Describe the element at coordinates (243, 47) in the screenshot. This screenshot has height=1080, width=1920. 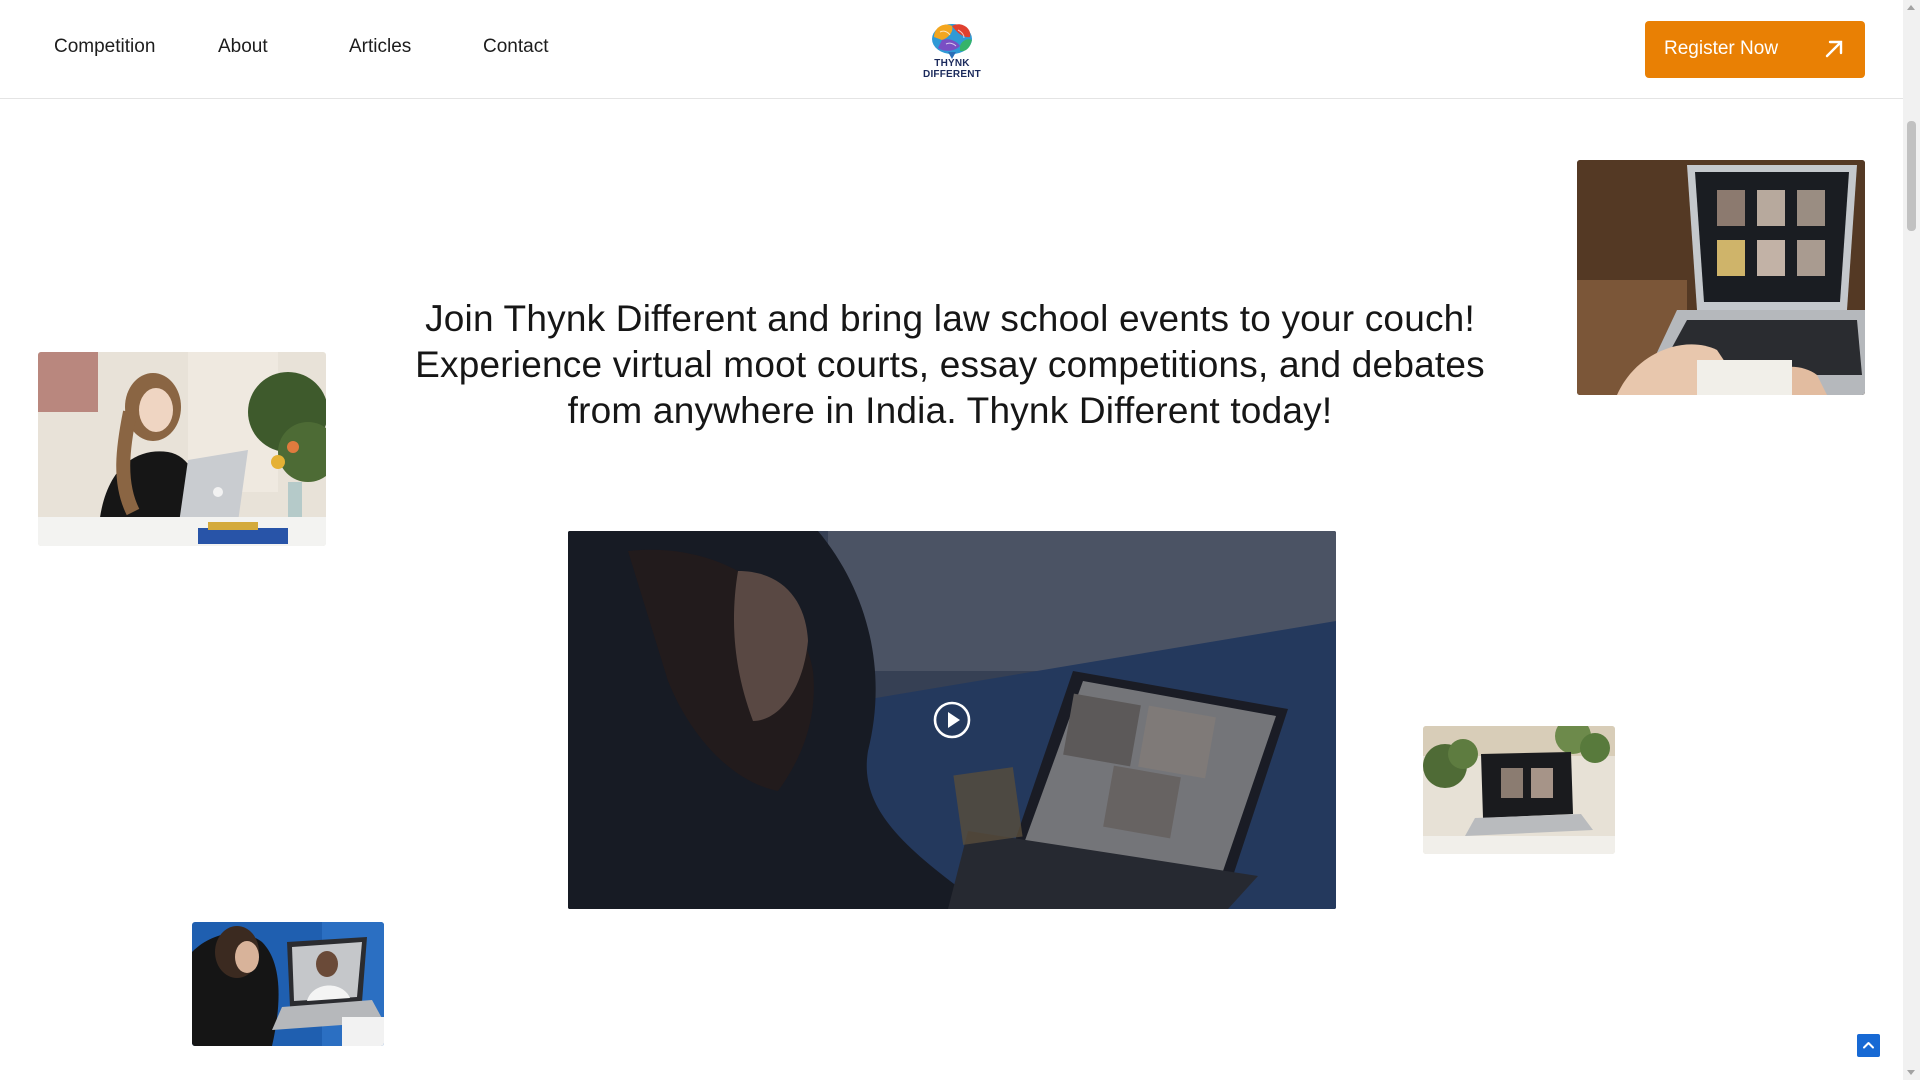
I see `nav-about: About` at that location.